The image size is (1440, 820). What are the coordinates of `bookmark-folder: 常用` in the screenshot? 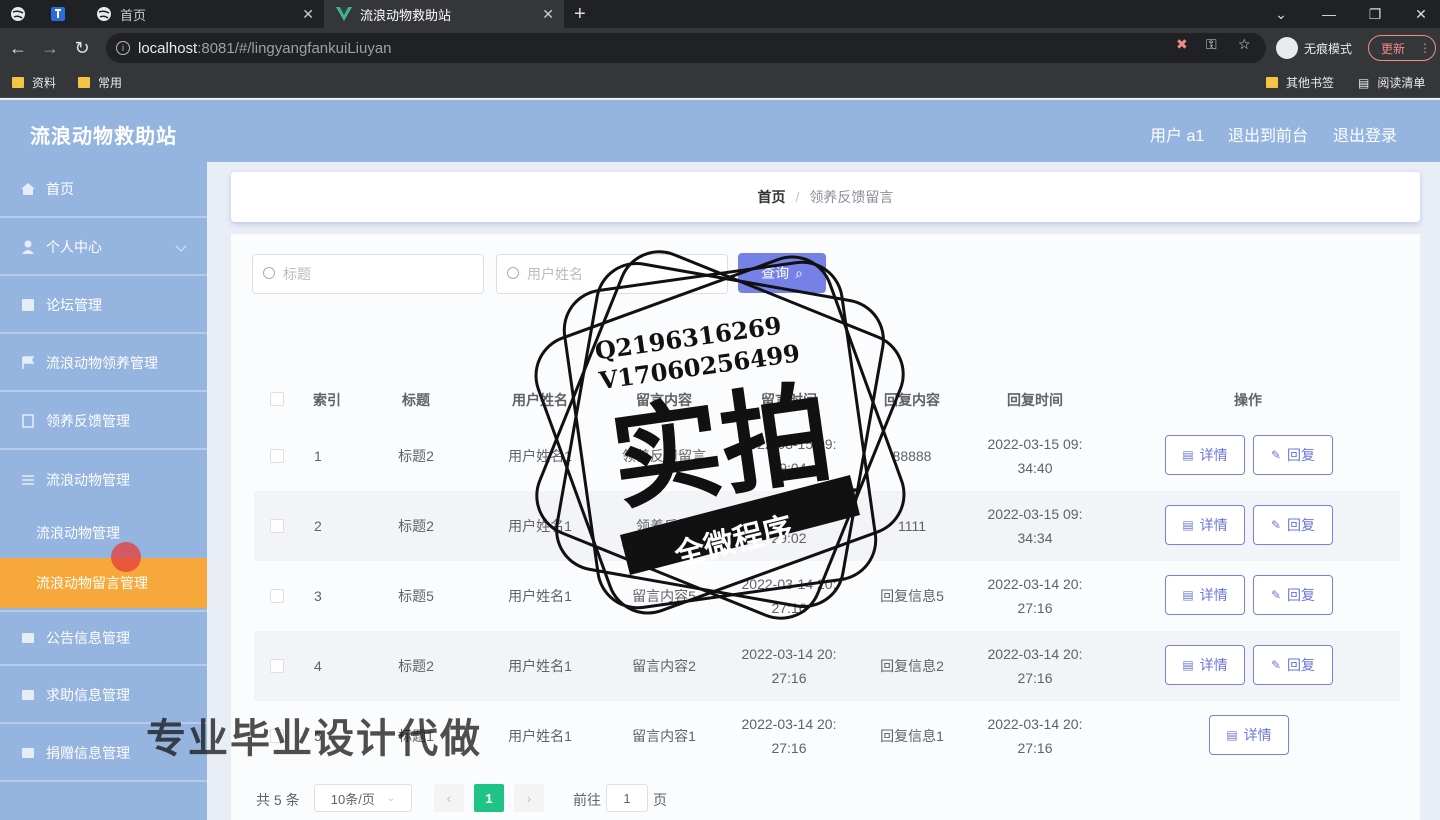 It's located at (100, 82).